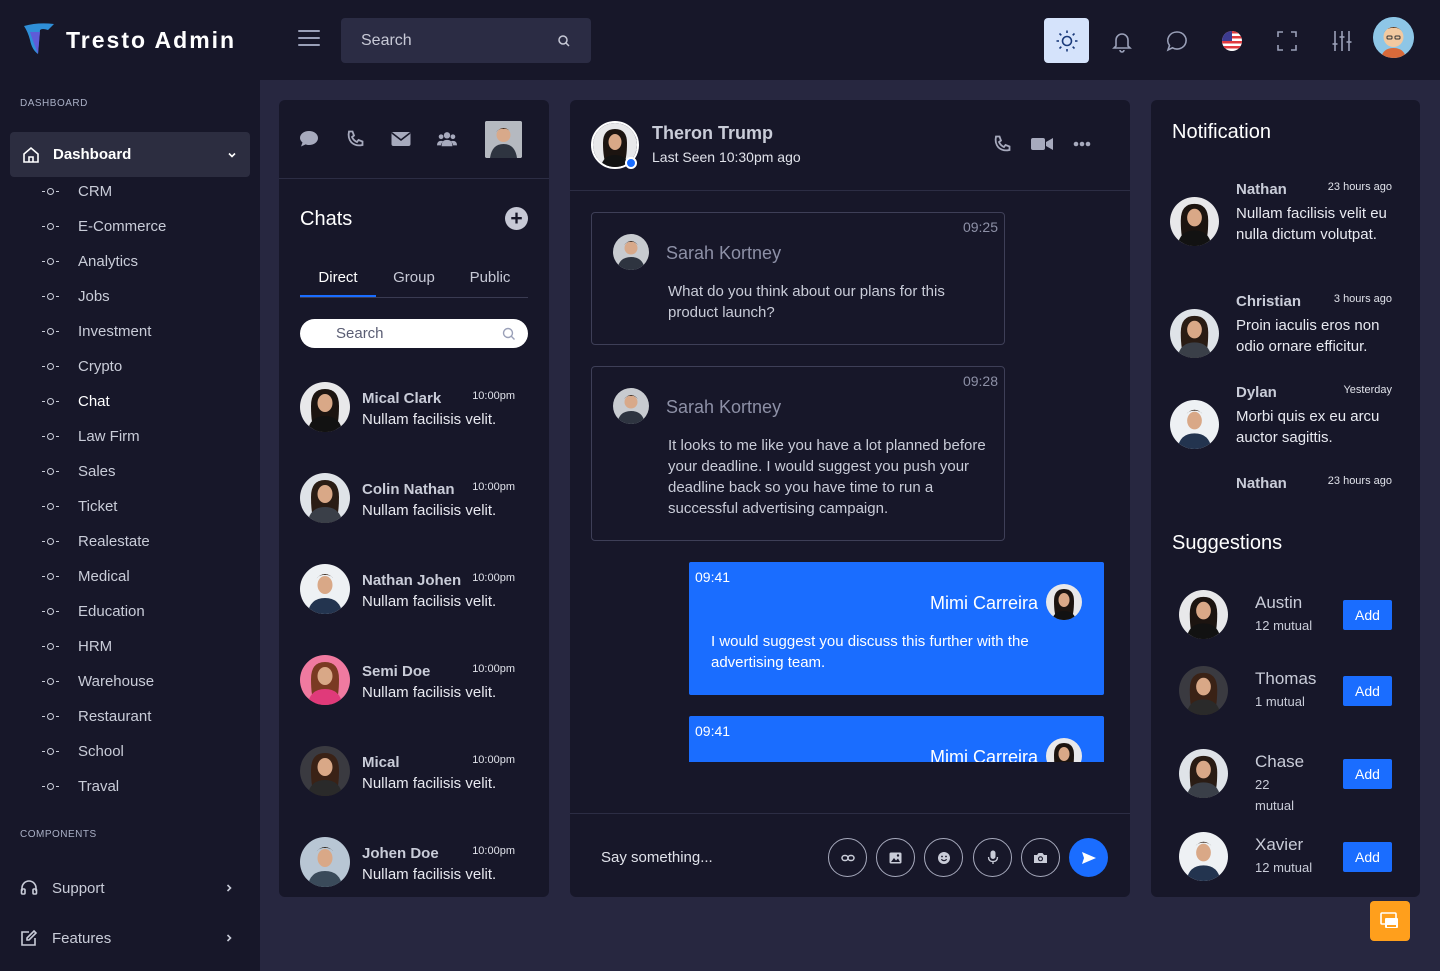 The height and width of the screenshot is (971, 1440). I want to click on sidebar-item-crm: CRM, so click(77, 191).